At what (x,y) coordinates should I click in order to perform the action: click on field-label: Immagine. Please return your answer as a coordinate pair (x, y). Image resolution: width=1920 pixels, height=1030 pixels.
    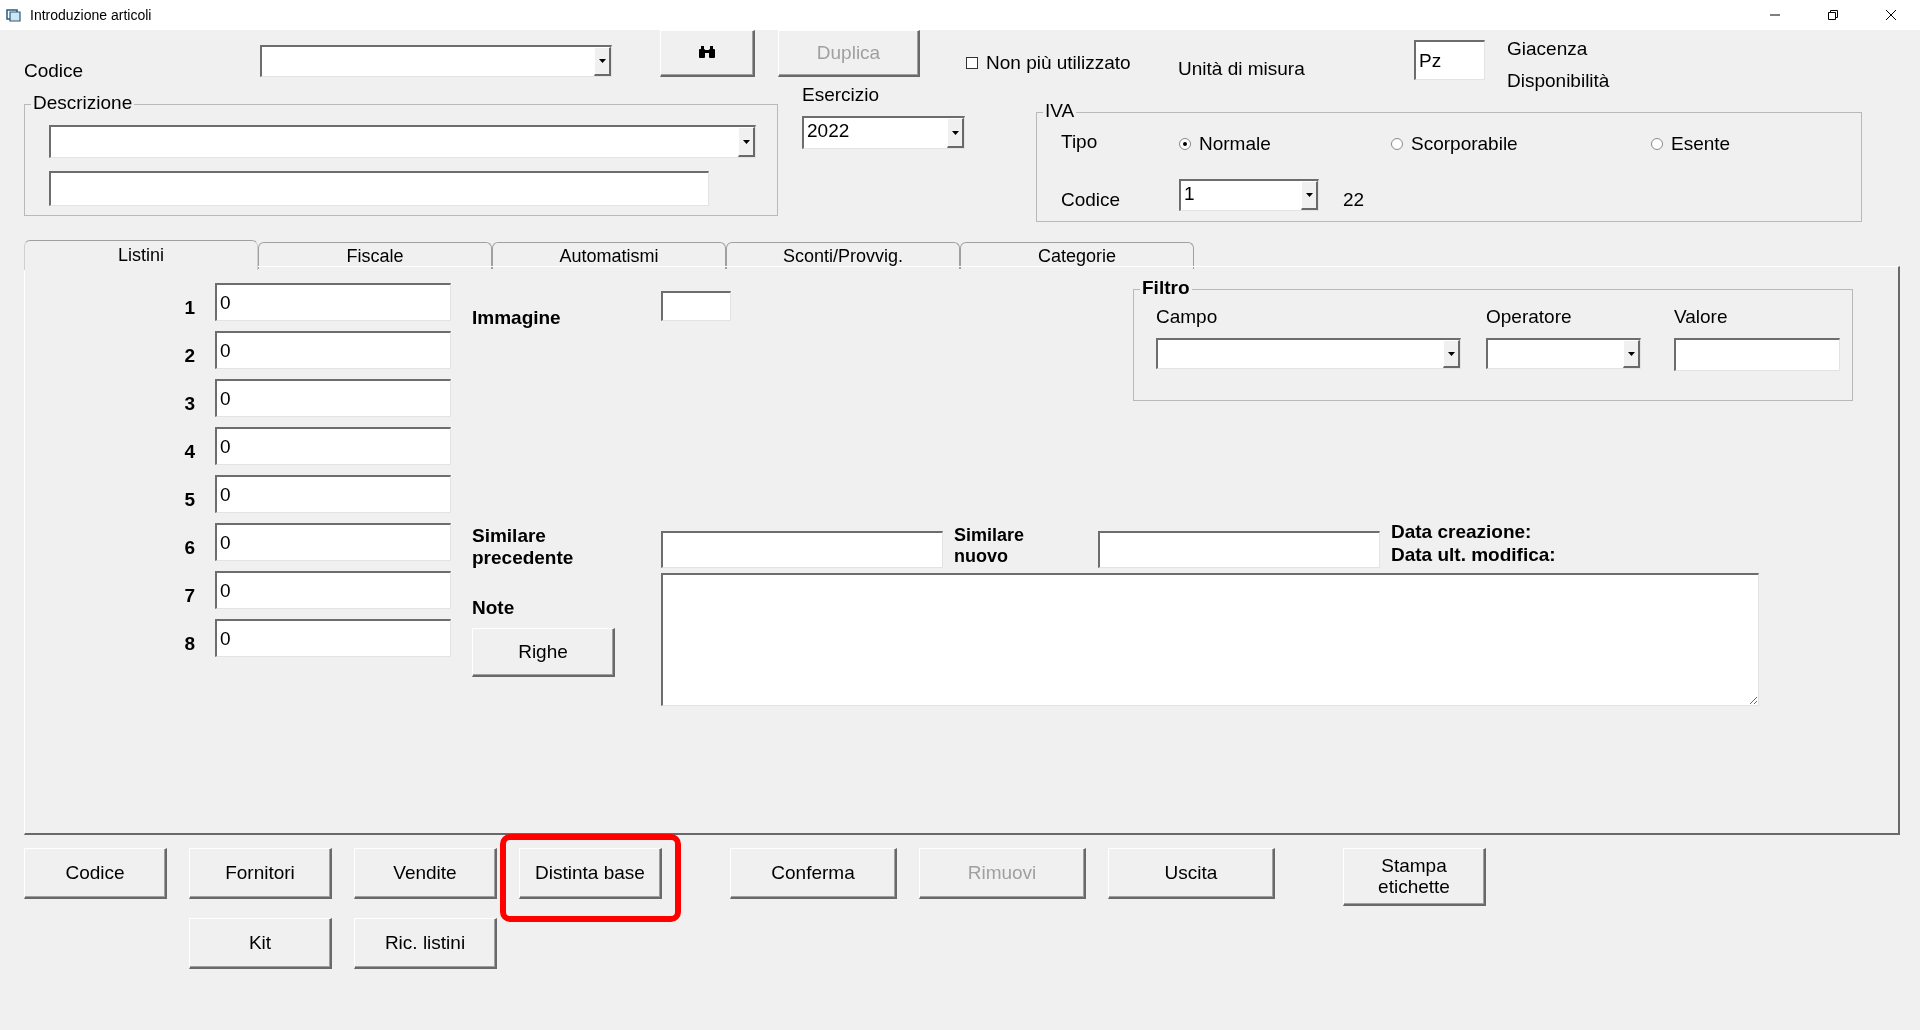
    Looking at the image, I should click on (516, 318).